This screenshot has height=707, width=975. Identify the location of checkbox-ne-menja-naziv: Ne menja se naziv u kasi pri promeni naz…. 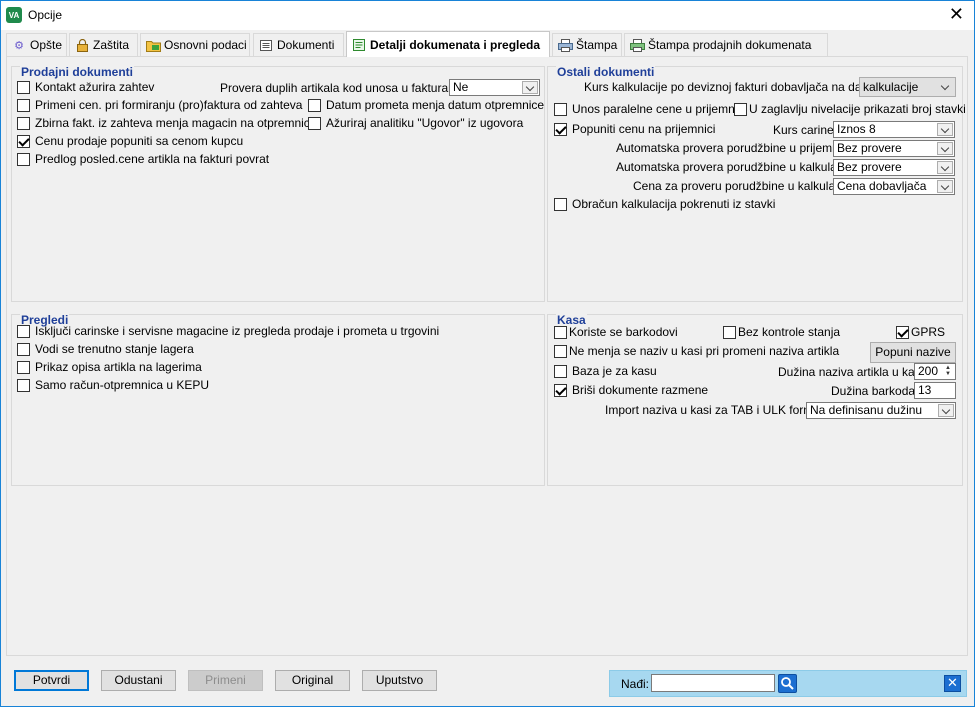
(696, 351).